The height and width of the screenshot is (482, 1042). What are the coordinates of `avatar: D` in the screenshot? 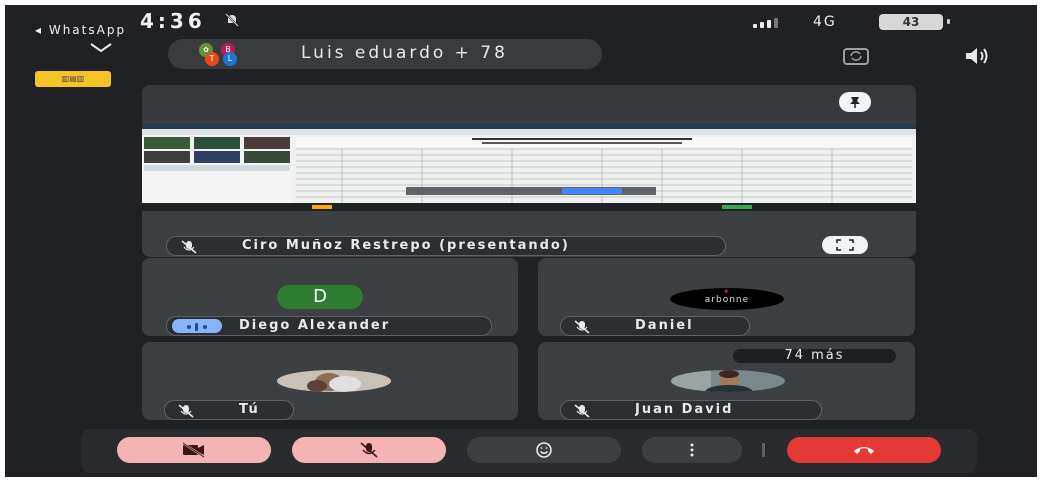 It's located at (320, 297).